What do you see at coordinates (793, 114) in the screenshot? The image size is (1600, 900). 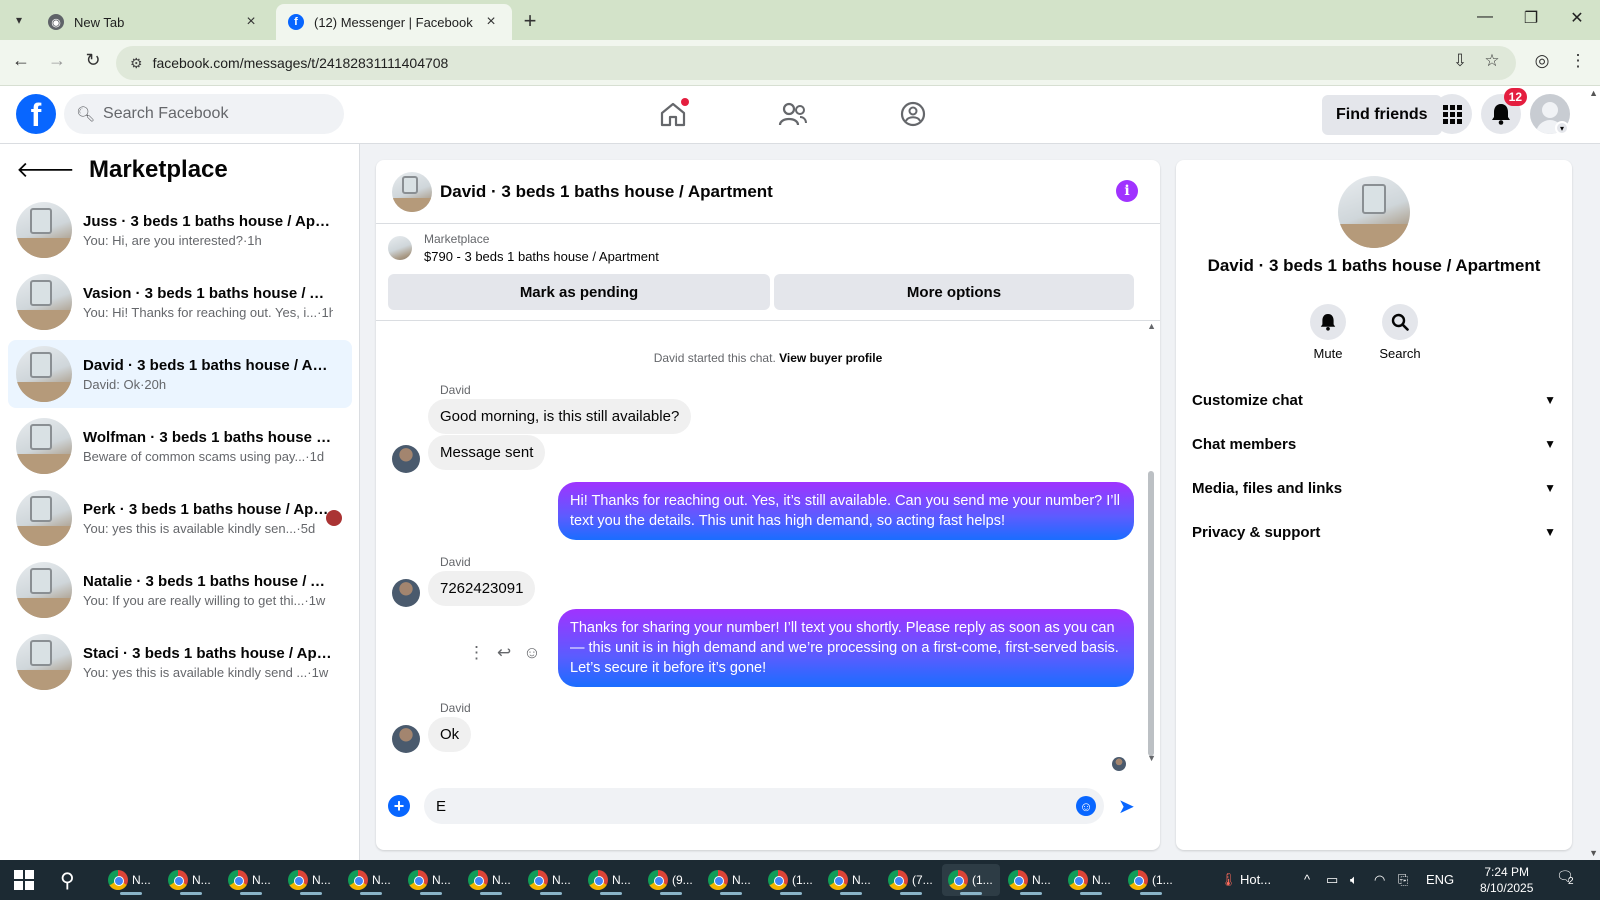 I see `friends-nav-icon` at bounding box center [793, 114].